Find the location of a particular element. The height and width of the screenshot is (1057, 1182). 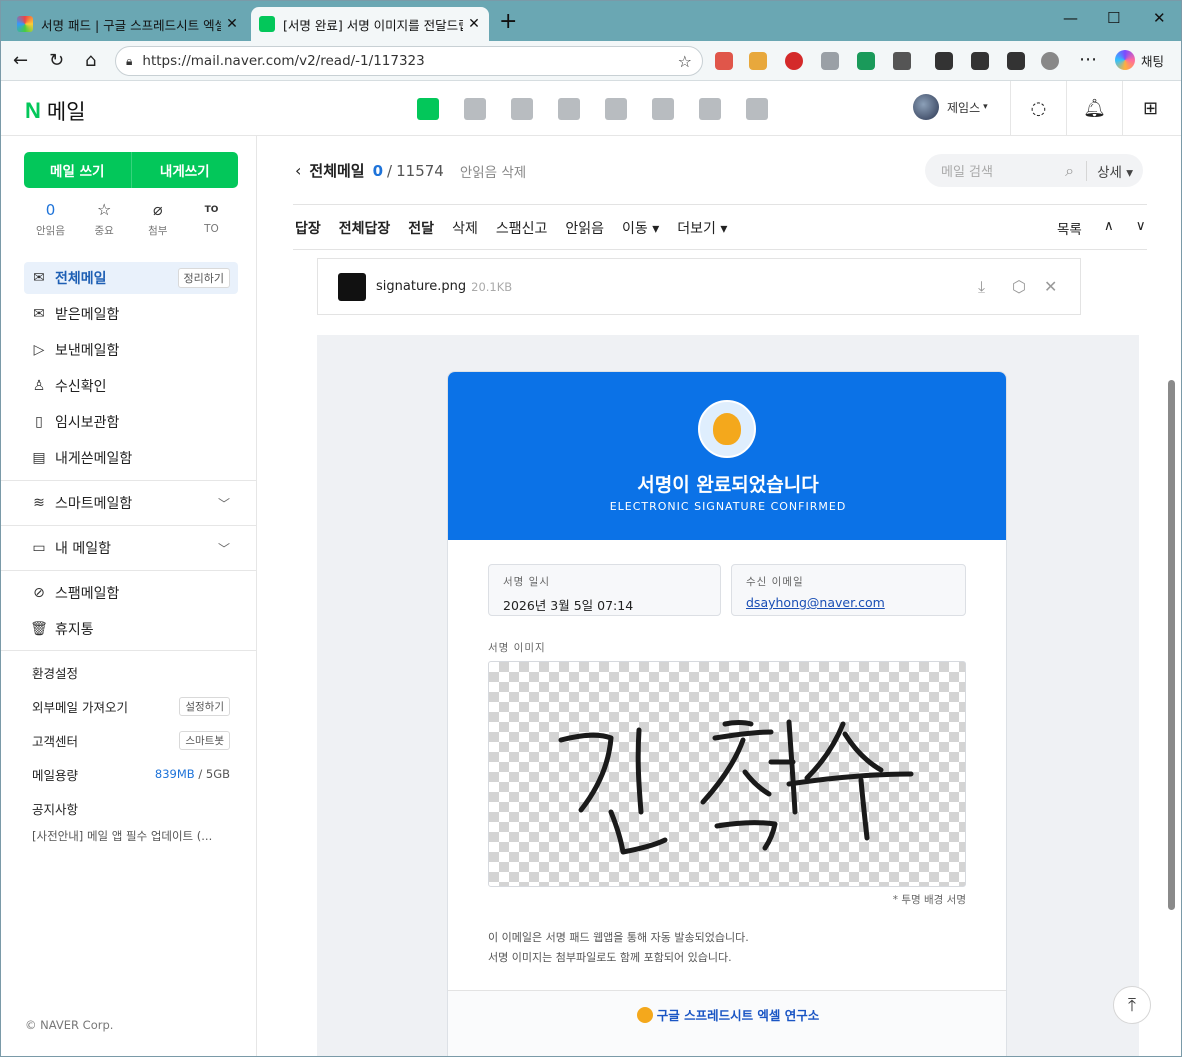

inbox-icon: ✉ is located at coordinates (39, 314).